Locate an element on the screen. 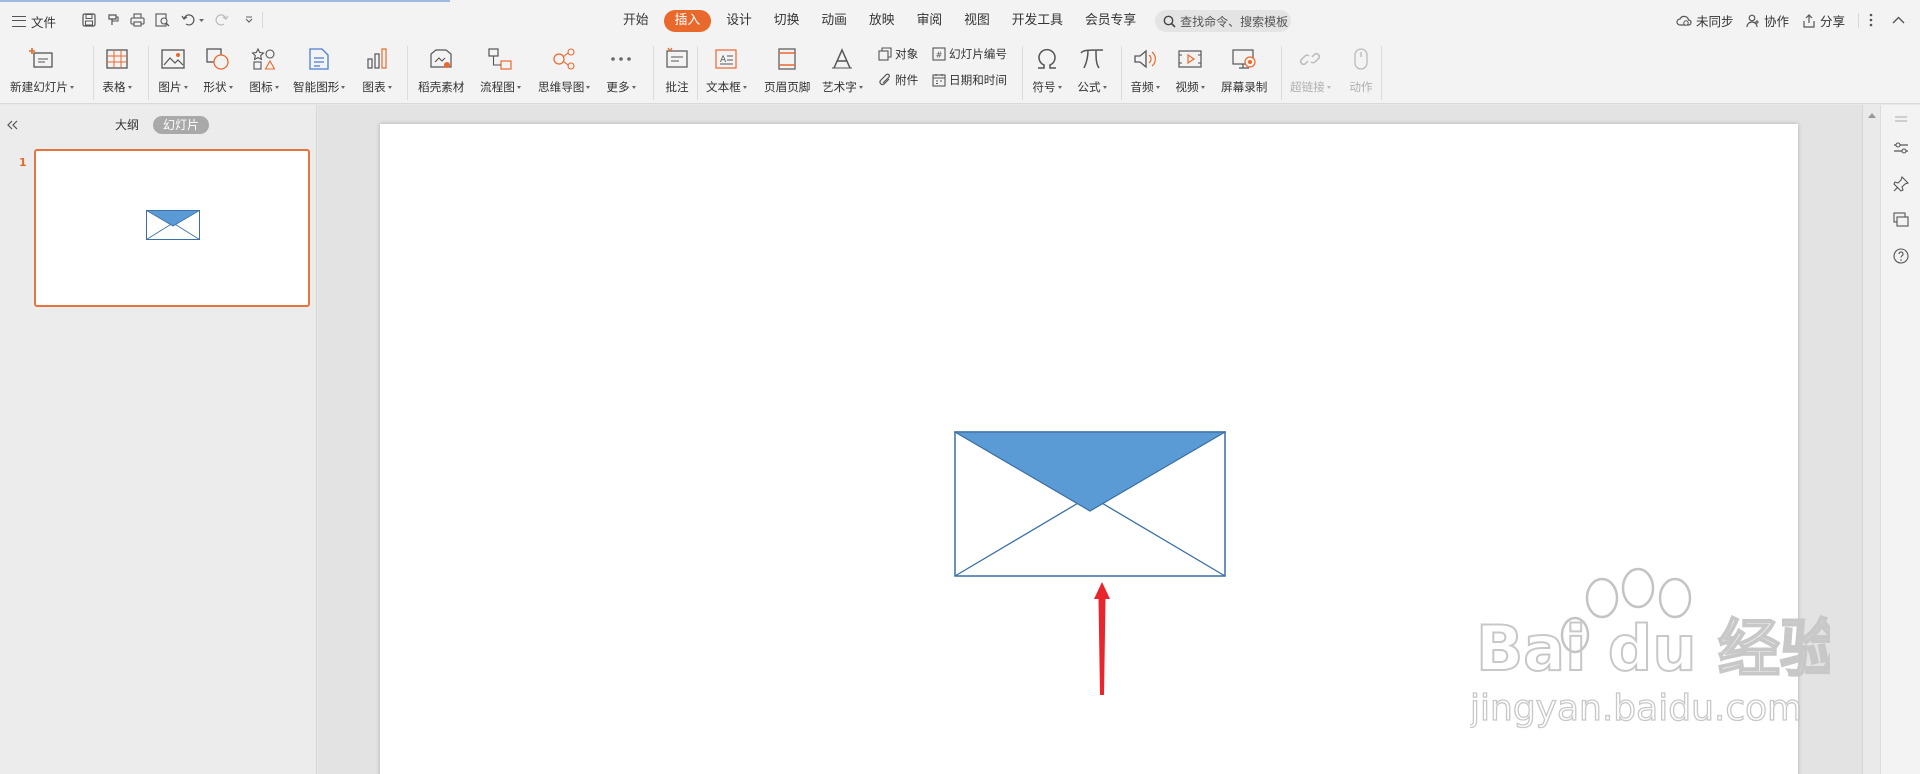 This screenshot has height=774, width=1920. textbox-label: 文本框 is located at coordinates (723, 87).